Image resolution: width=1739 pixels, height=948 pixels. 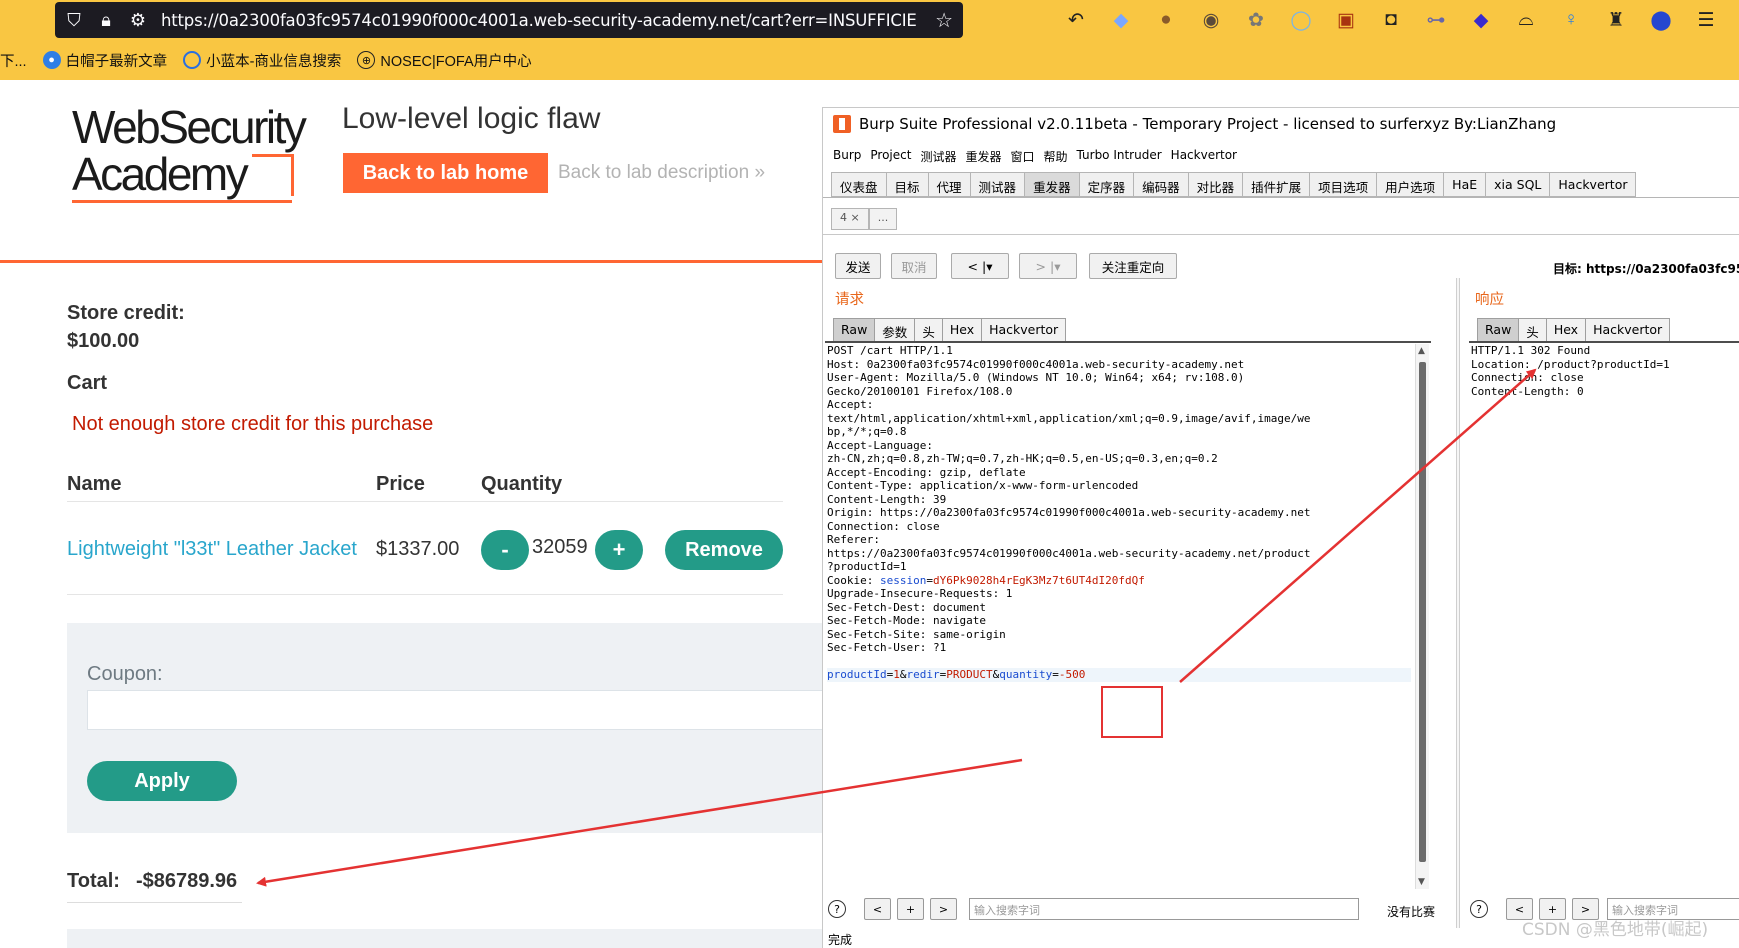 What do you see at coordinates (1661, 20) in the screenshot?
I see `shield-ext-icon: ⬤` at bounding box center [1661, 20].